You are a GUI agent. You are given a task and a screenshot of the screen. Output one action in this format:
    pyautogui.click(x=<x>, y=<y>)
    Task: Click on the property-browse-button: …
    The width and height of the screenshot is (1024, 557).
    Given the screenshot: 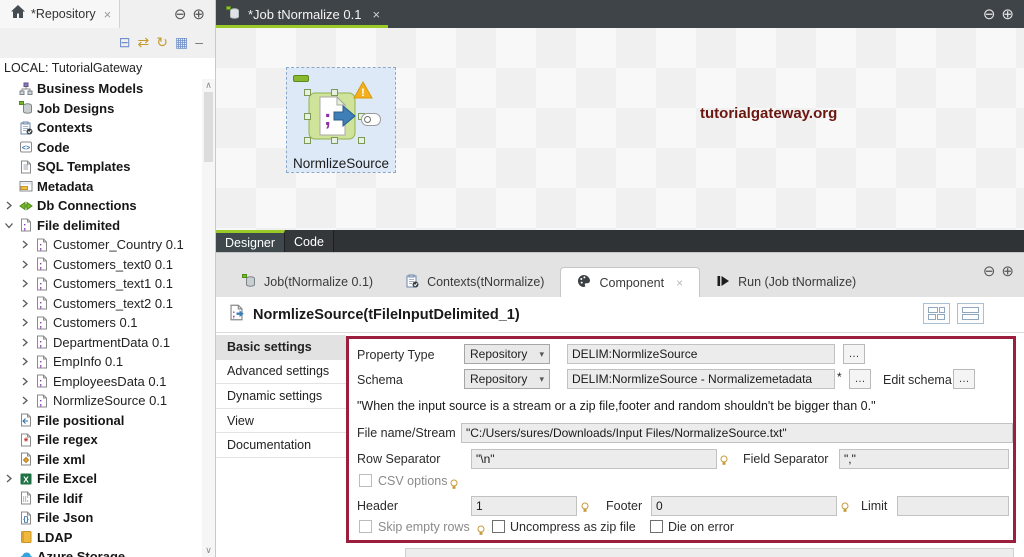 What is the action you would take?
    pyautogui.click(x=854, y=354)
    